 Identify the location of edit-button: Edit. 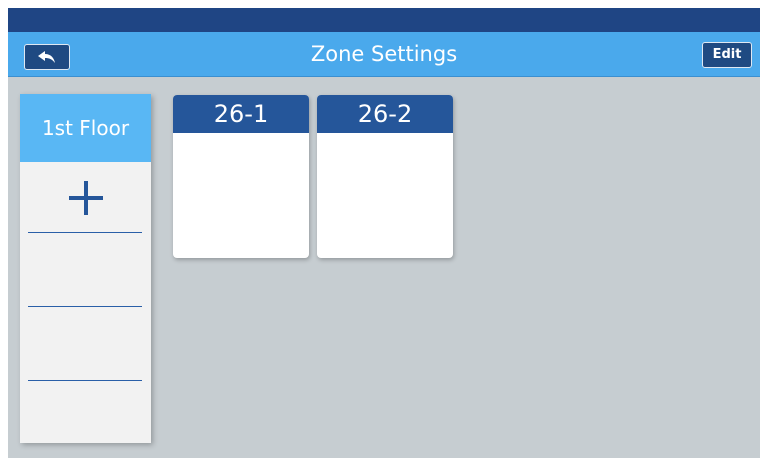
(727, 55).